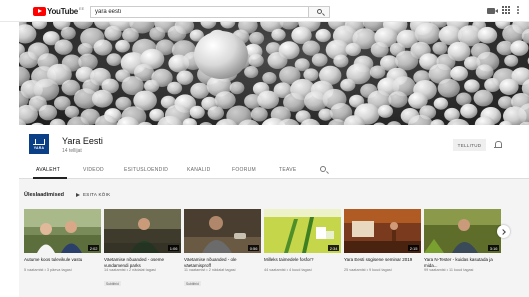  I want to click on video-thumbnail: 1:06, so click(142, 231).